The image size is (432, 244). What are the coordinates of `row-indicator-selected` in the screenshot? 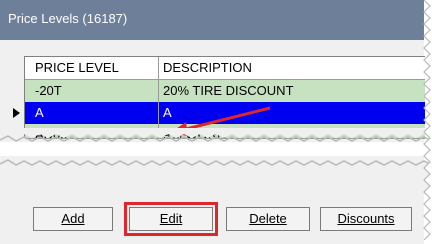 It's located at (17, 113).